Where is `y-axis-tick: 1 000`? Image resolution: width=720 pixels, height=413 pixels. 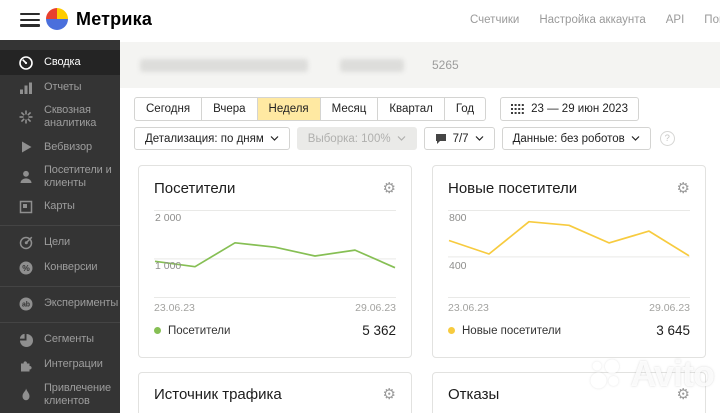 y-axis-tick: 1 000 is located at coordinates (168, 266).